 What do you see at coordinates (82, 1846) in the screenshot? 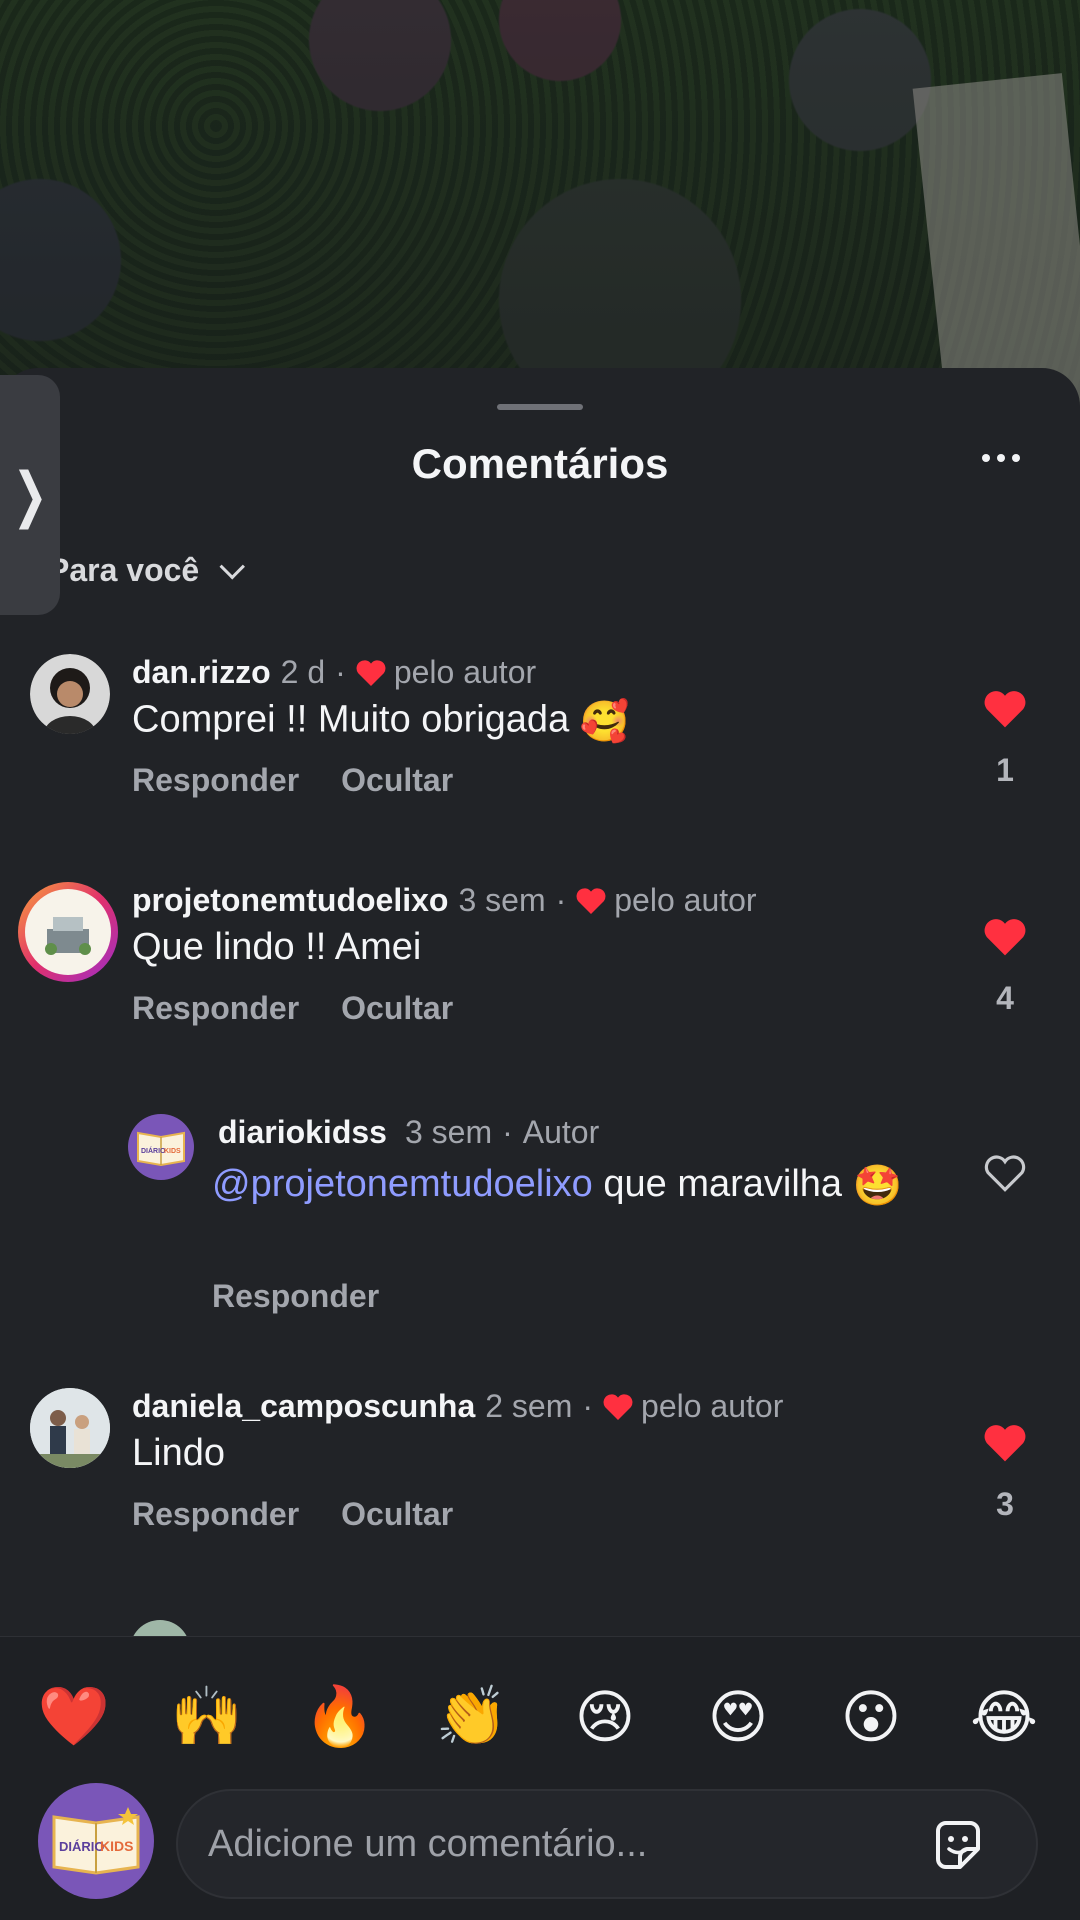
I see `logo-word-diario: DIÁRIO` at bounding box center [82, 1846].